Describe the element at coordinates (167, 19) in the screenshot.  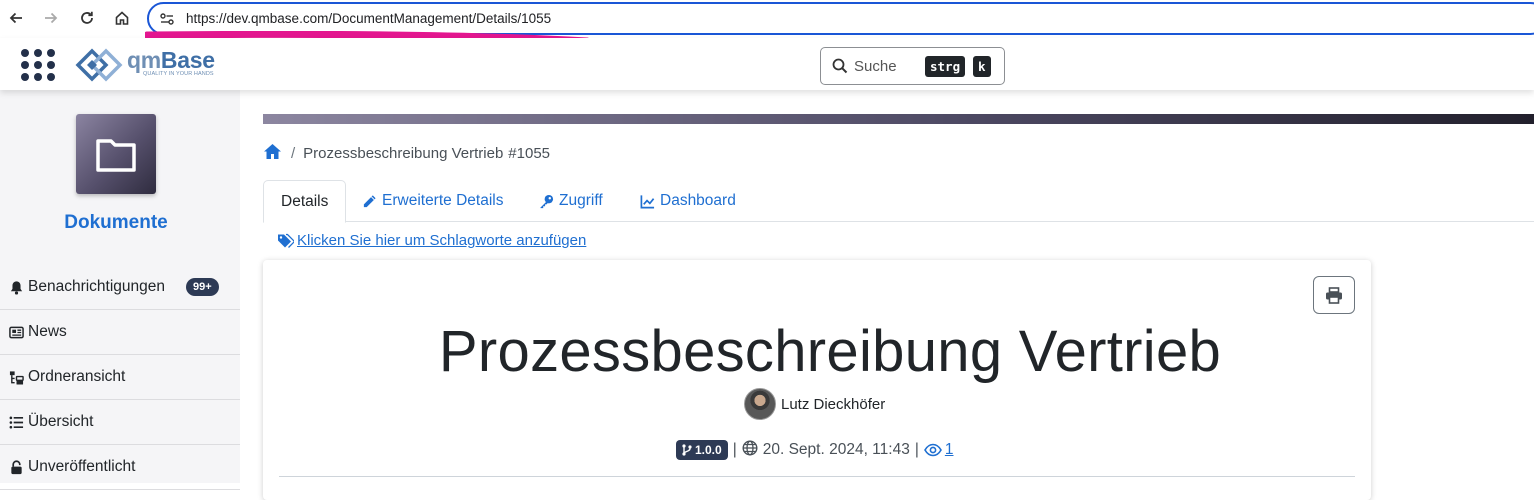
I see `site-settings-icon` at that location.